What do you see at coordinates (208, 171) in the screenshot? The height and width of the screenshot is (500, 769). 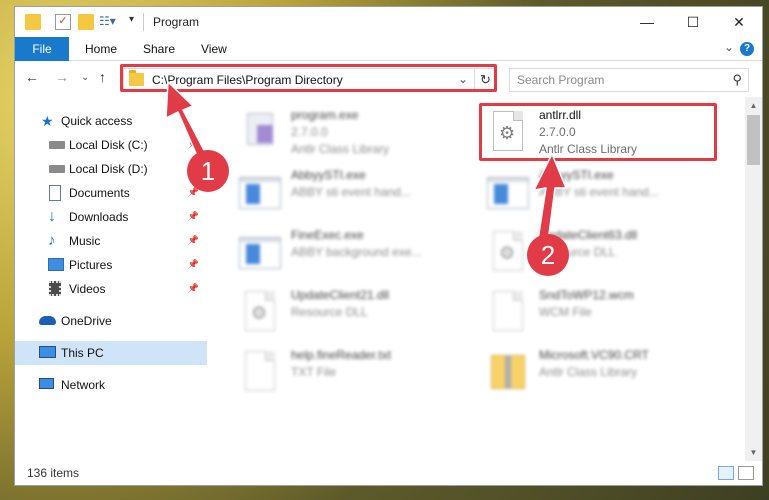 I see `callout-1: 1` at bounding box center [208, 171].